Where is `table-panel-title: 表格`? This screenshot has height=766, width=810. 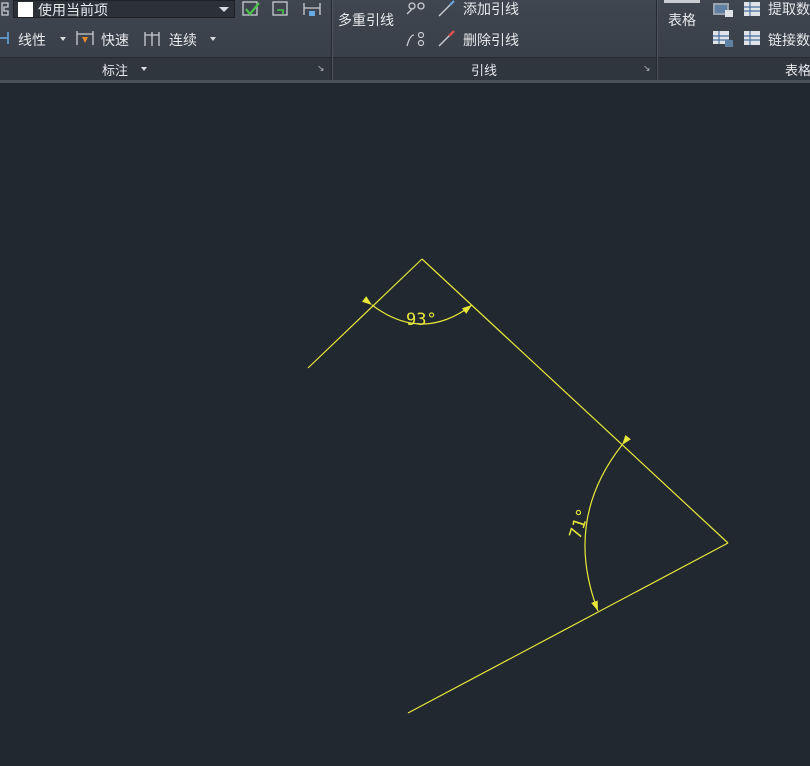
table-panel-title: 表格 is located at coordinates (797, 71).